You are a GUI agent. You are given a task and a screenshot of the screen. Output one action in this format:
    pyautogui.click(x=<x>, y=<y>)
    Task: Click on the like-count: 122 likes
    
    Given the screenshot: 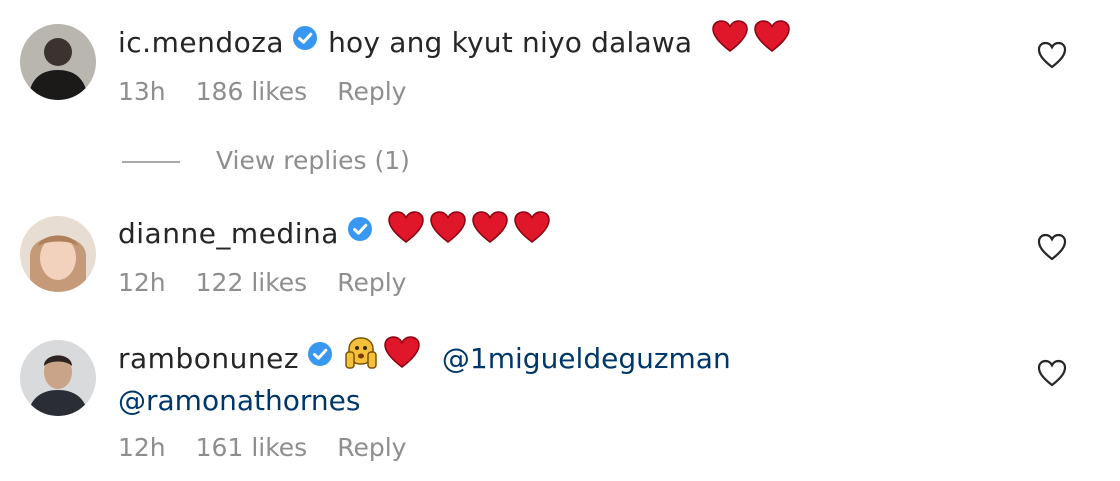 What is the action you would take?
    pyautogui.click(x=252, y=282)
    